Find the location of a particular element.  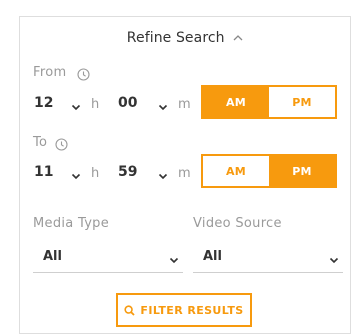

video-source-value: All is located at coordinates (212, 256).